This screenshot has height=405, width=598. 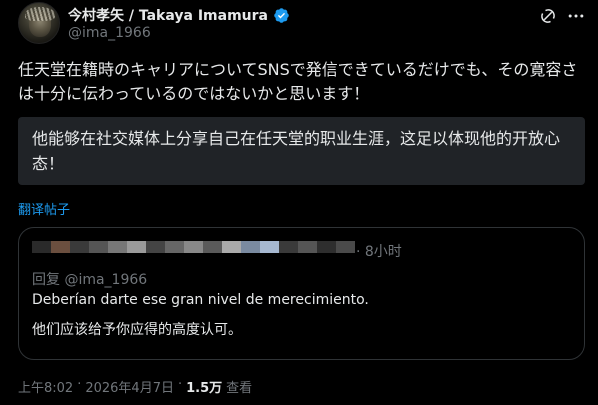 What do you see at coordinates (39, 23) in the screenshot?
I see `avatar` at bounding box center [39, 23].